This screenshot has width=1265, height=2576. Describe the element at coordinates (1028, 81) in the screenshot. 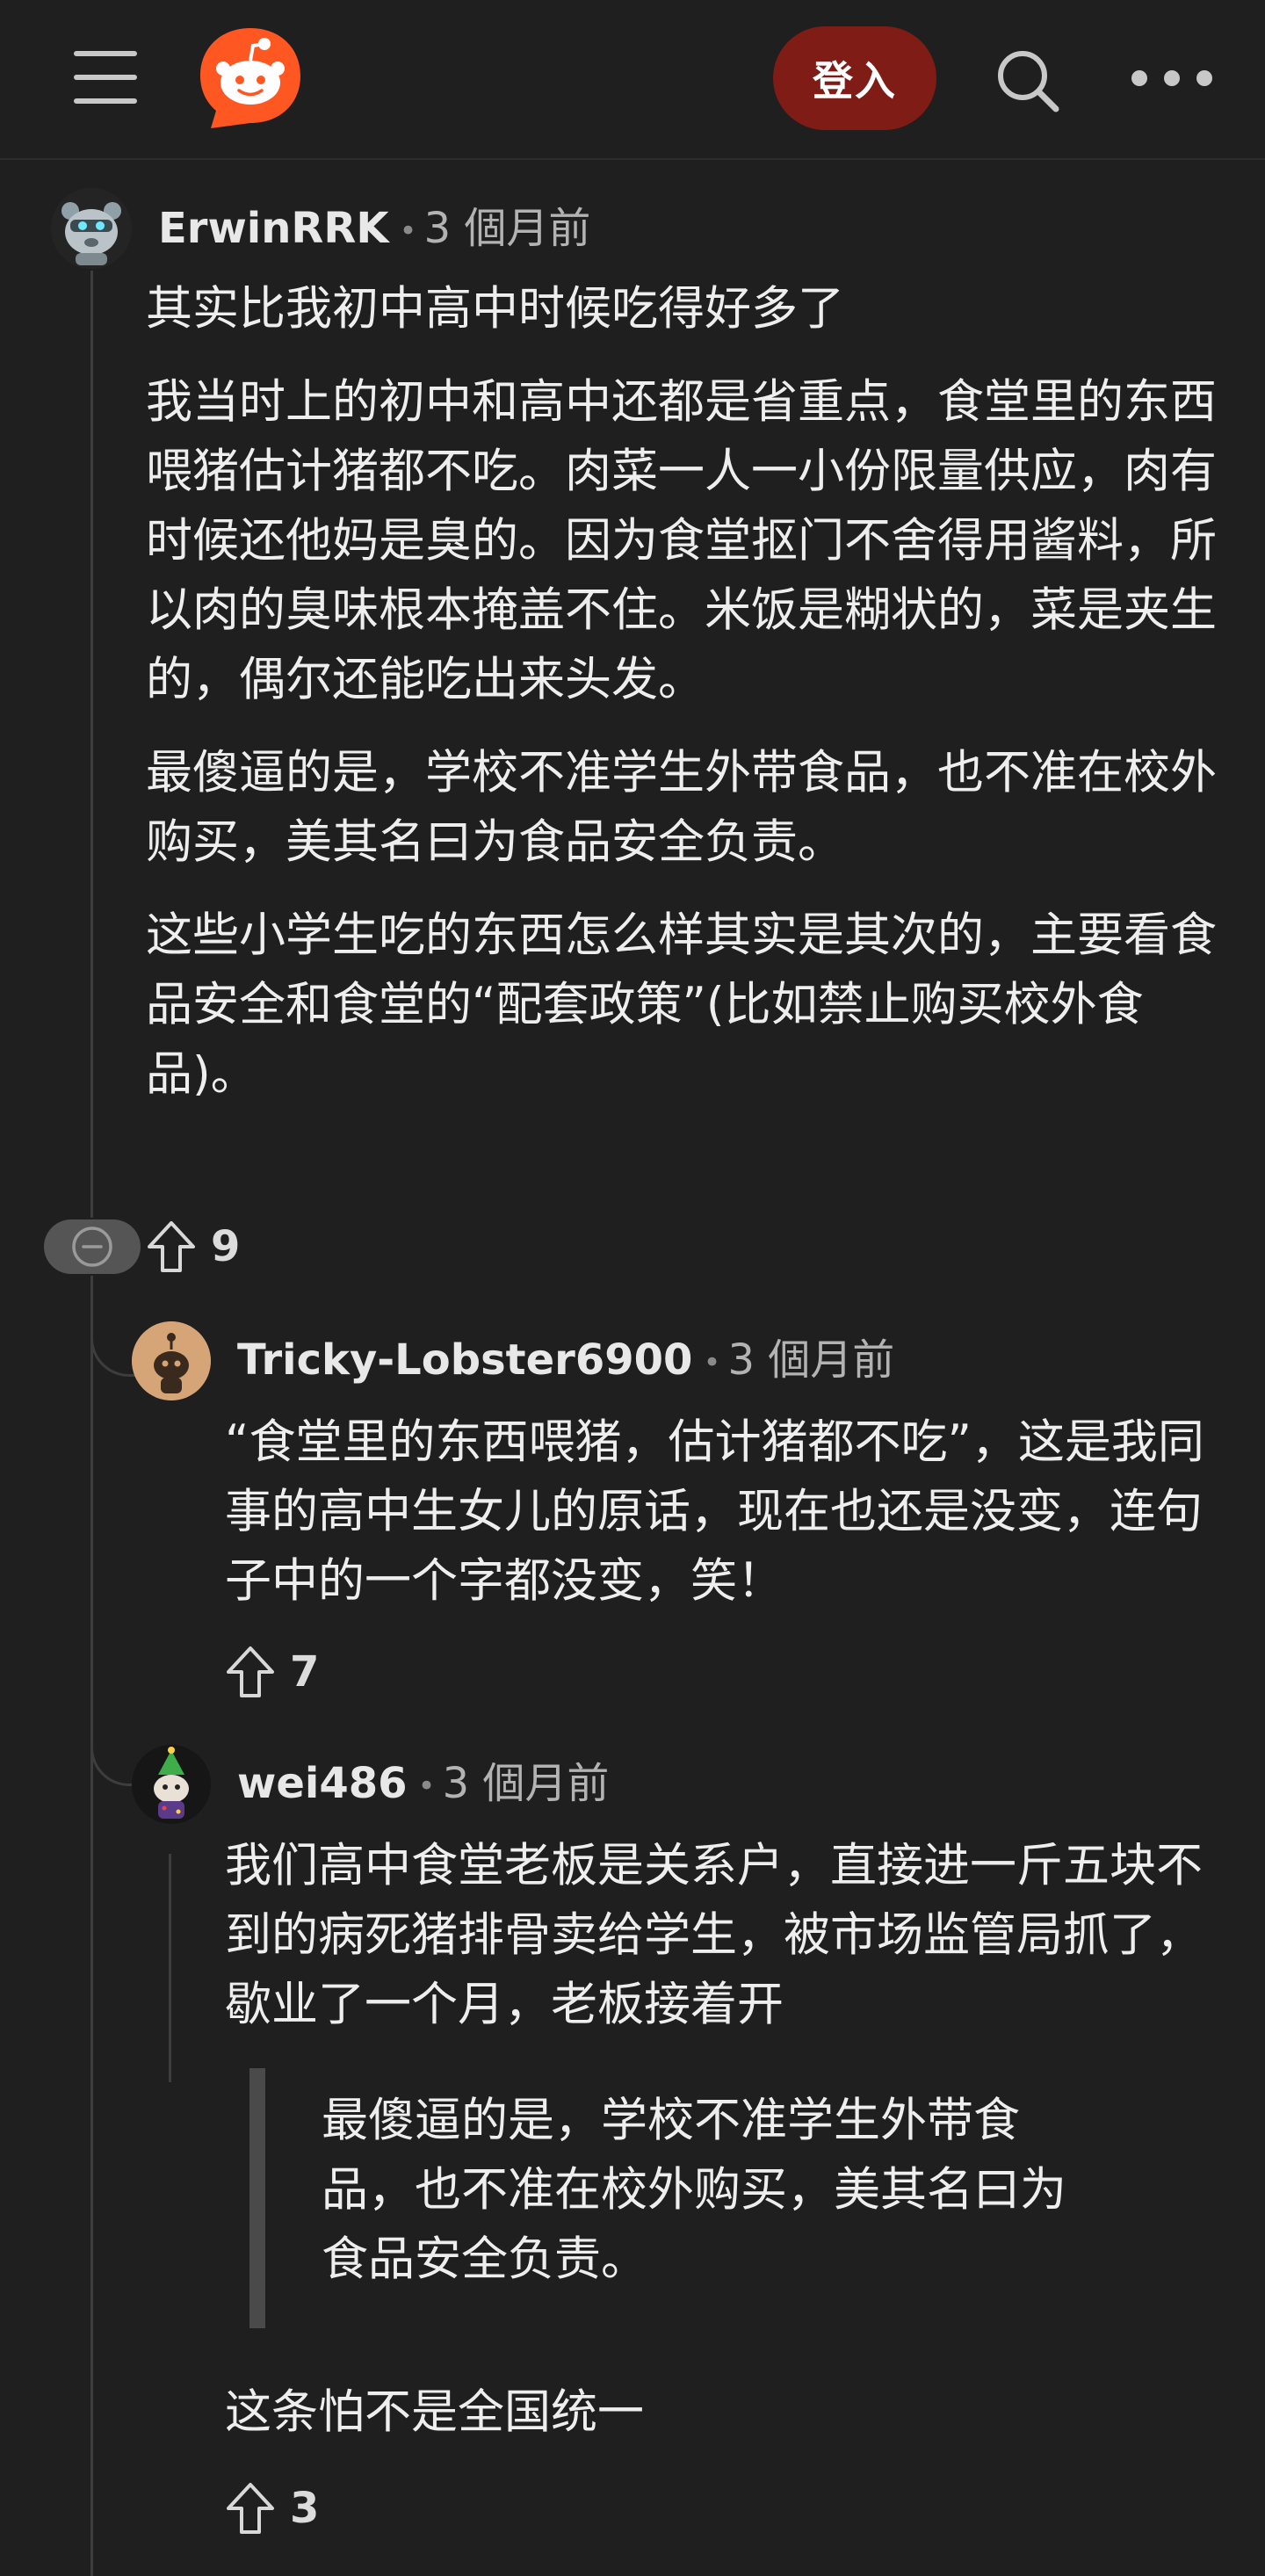

I see `search-icon` at that location.